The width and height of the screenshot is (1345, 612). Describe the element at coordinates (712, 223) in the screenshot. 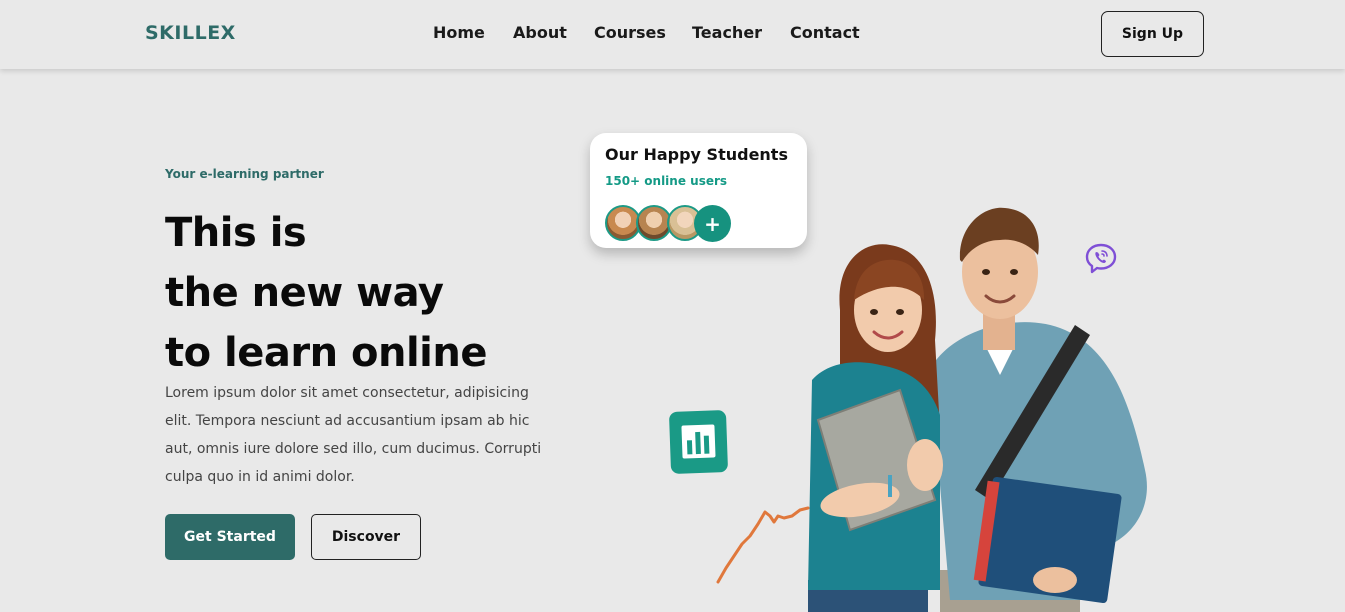

I see `add-student-button: +` at that location.